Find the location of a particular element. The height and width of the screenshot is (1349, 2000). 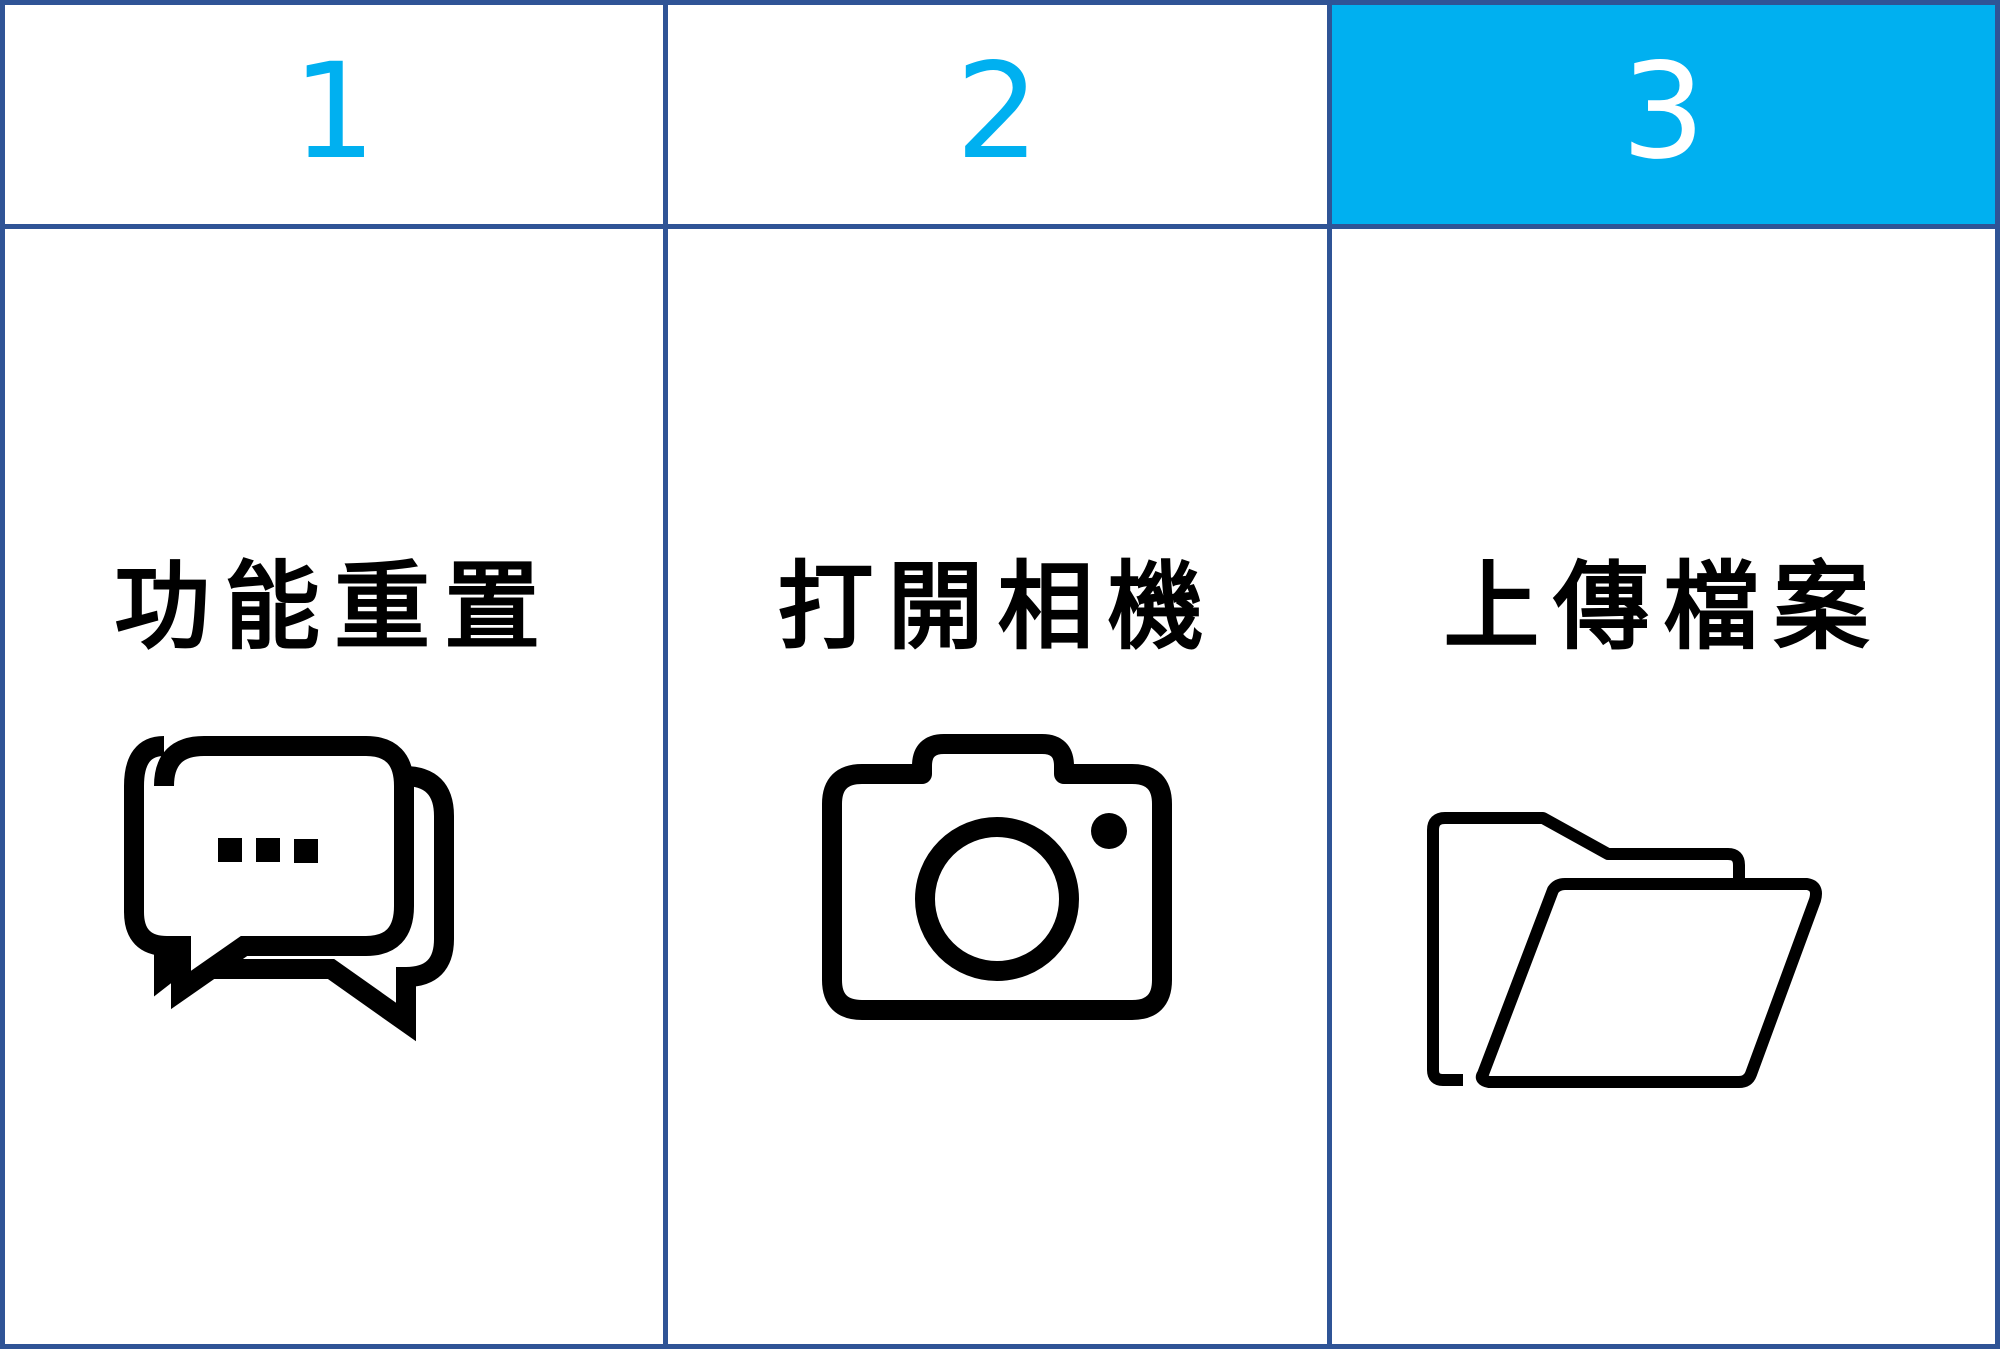

tab-3: 3 is located at coordinates (1663, 117).